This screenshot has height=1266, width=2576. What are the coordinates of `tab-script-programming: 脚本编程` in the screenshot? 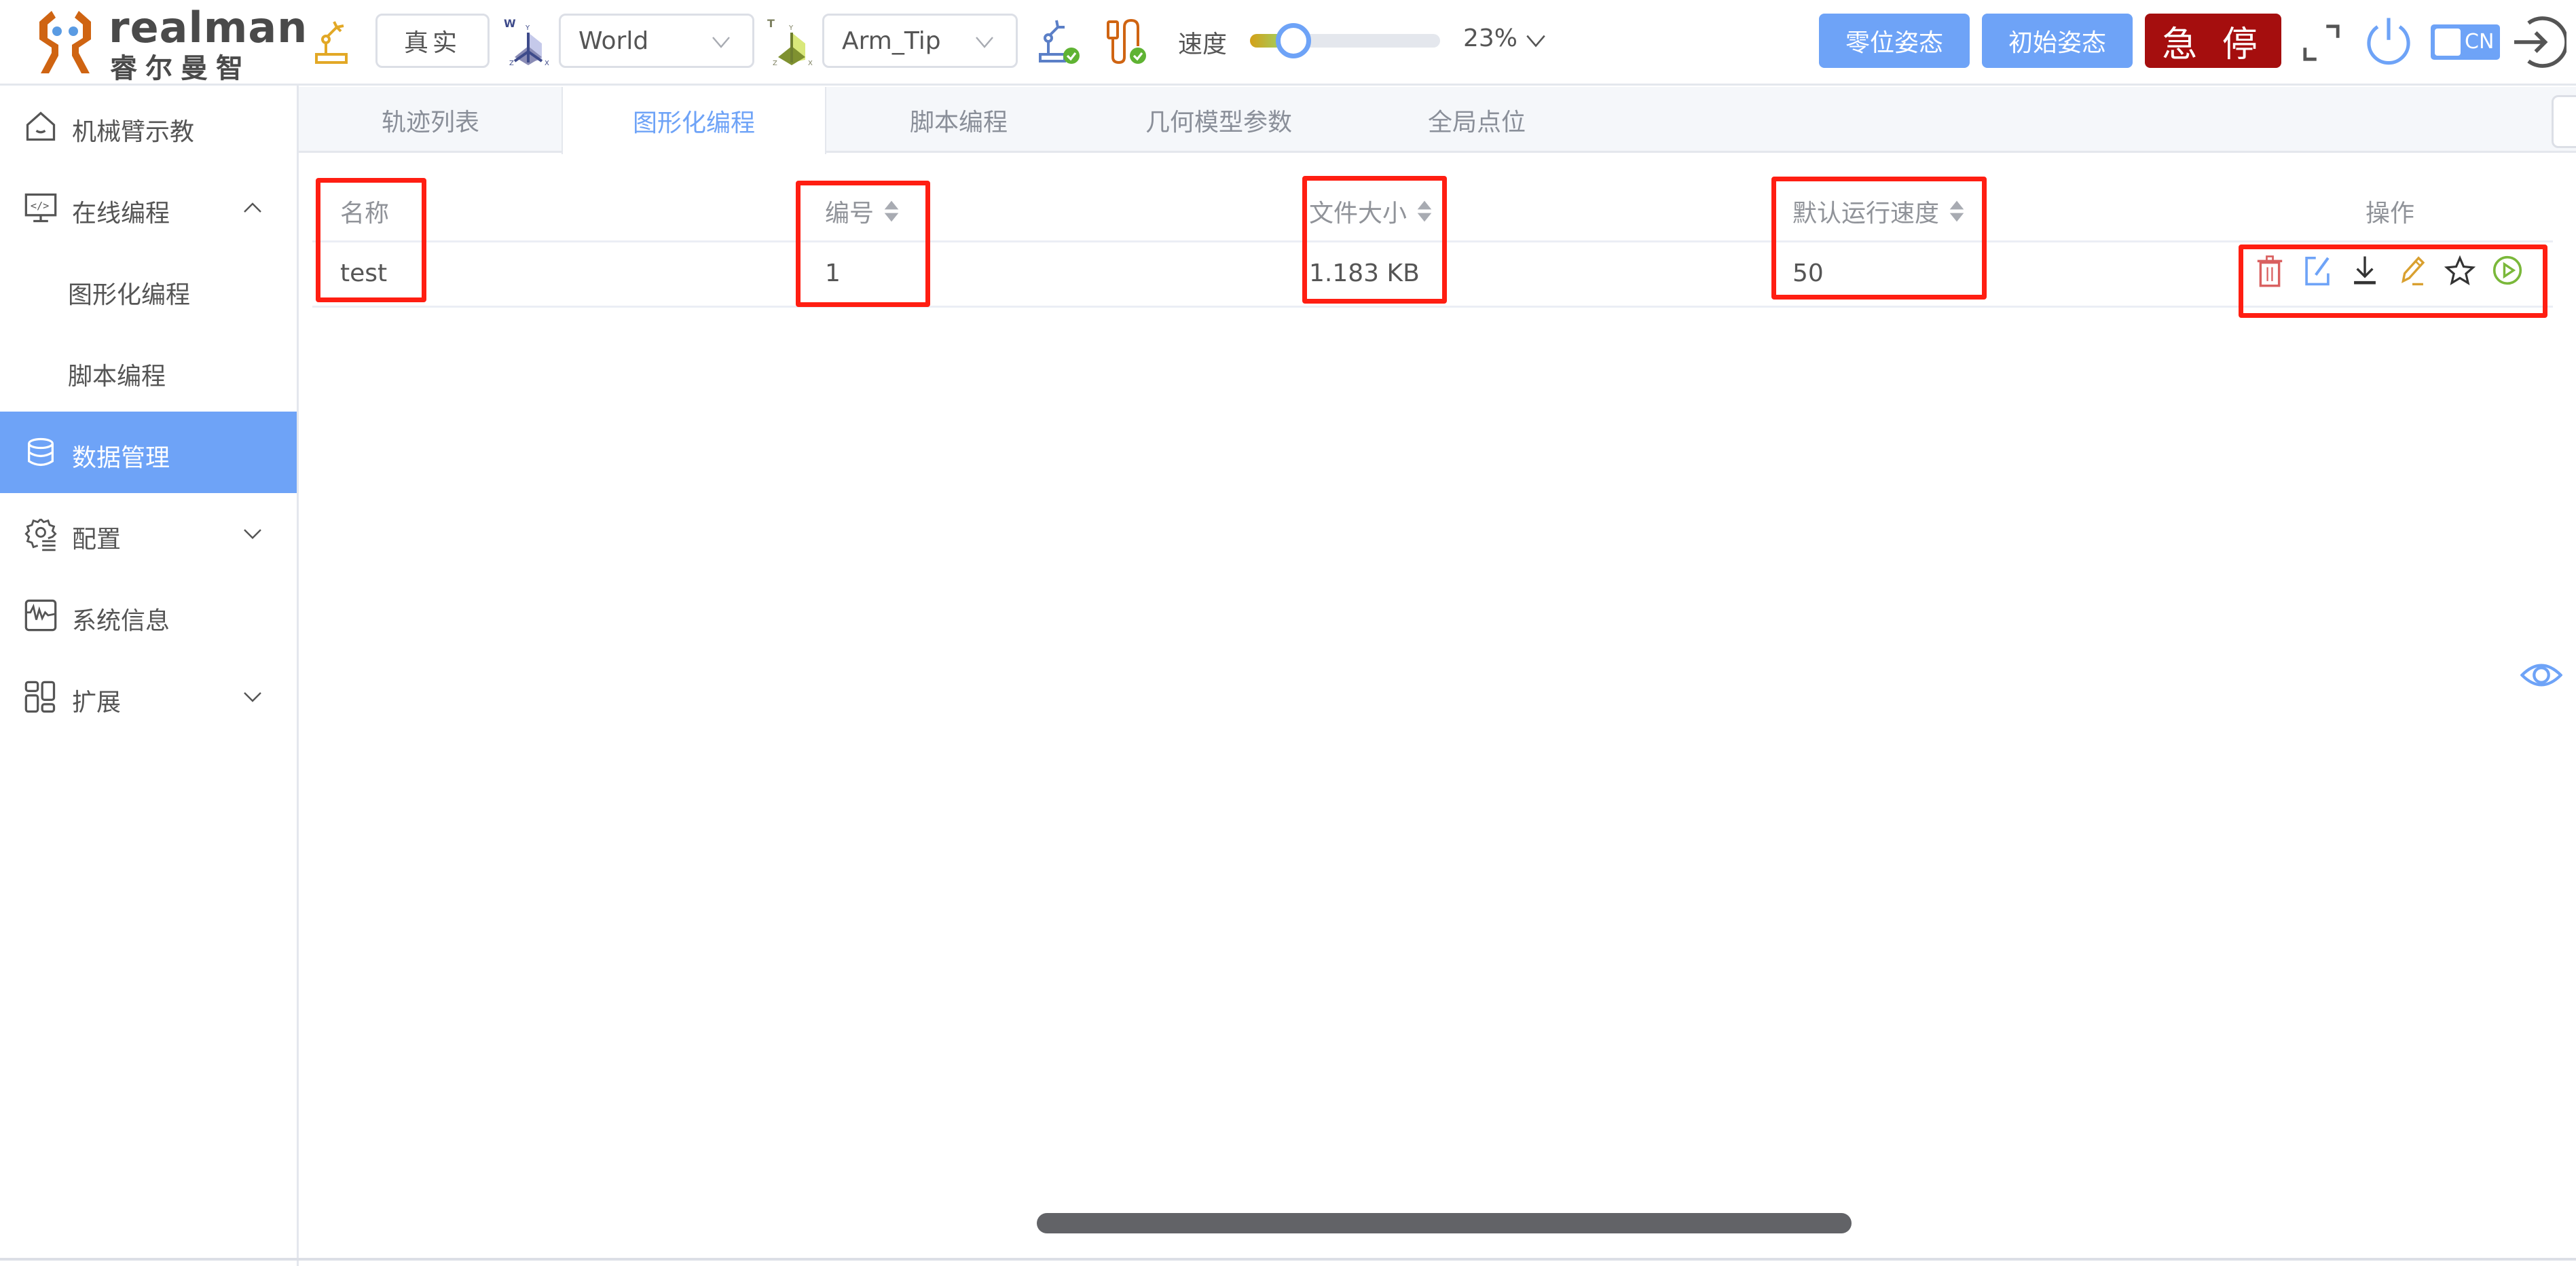 It's located at (958, 120).